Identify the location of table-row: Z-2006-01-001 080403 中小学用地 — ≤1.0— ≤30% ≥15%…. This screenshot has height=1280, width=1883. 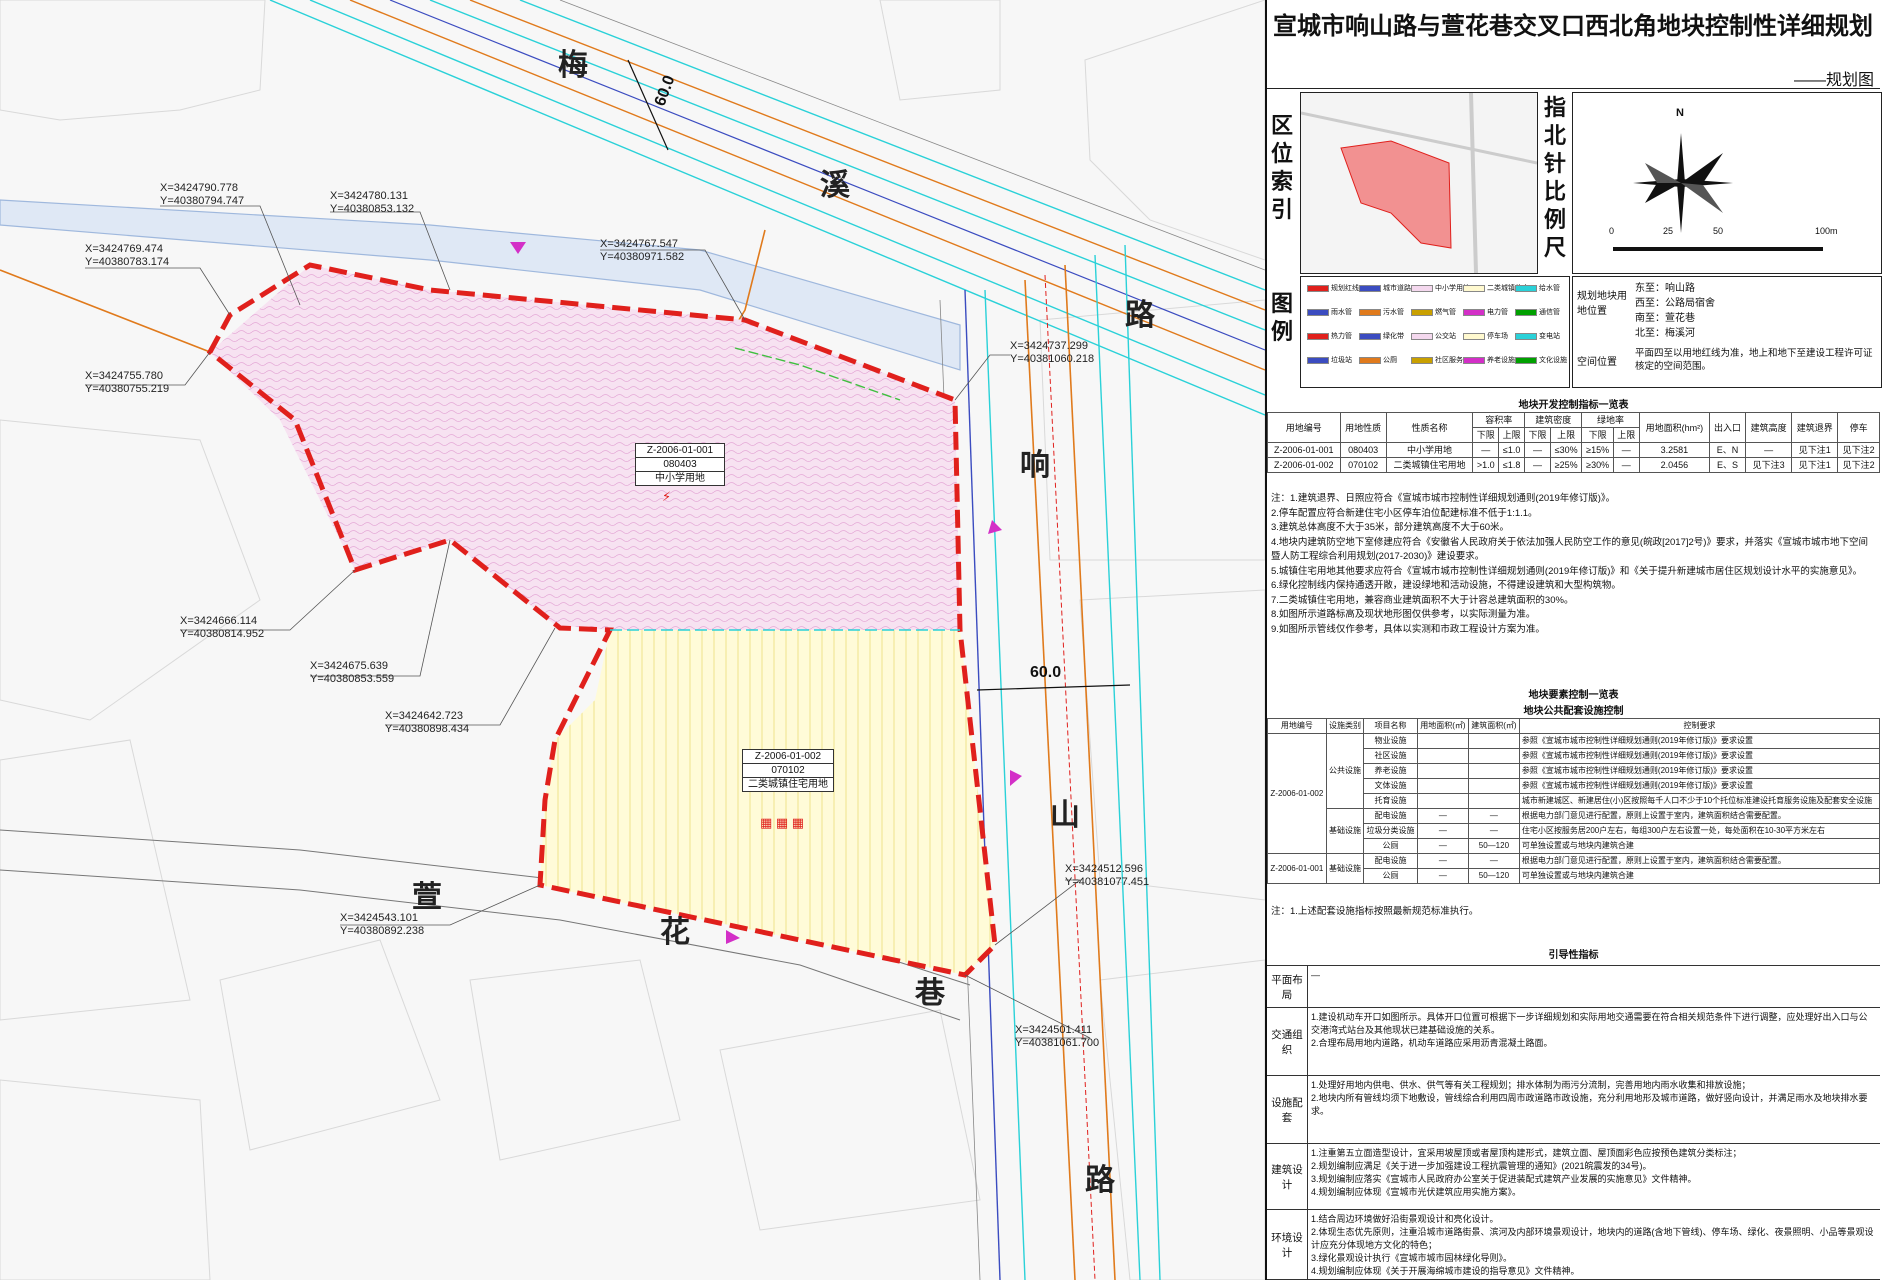
(1573, 450).